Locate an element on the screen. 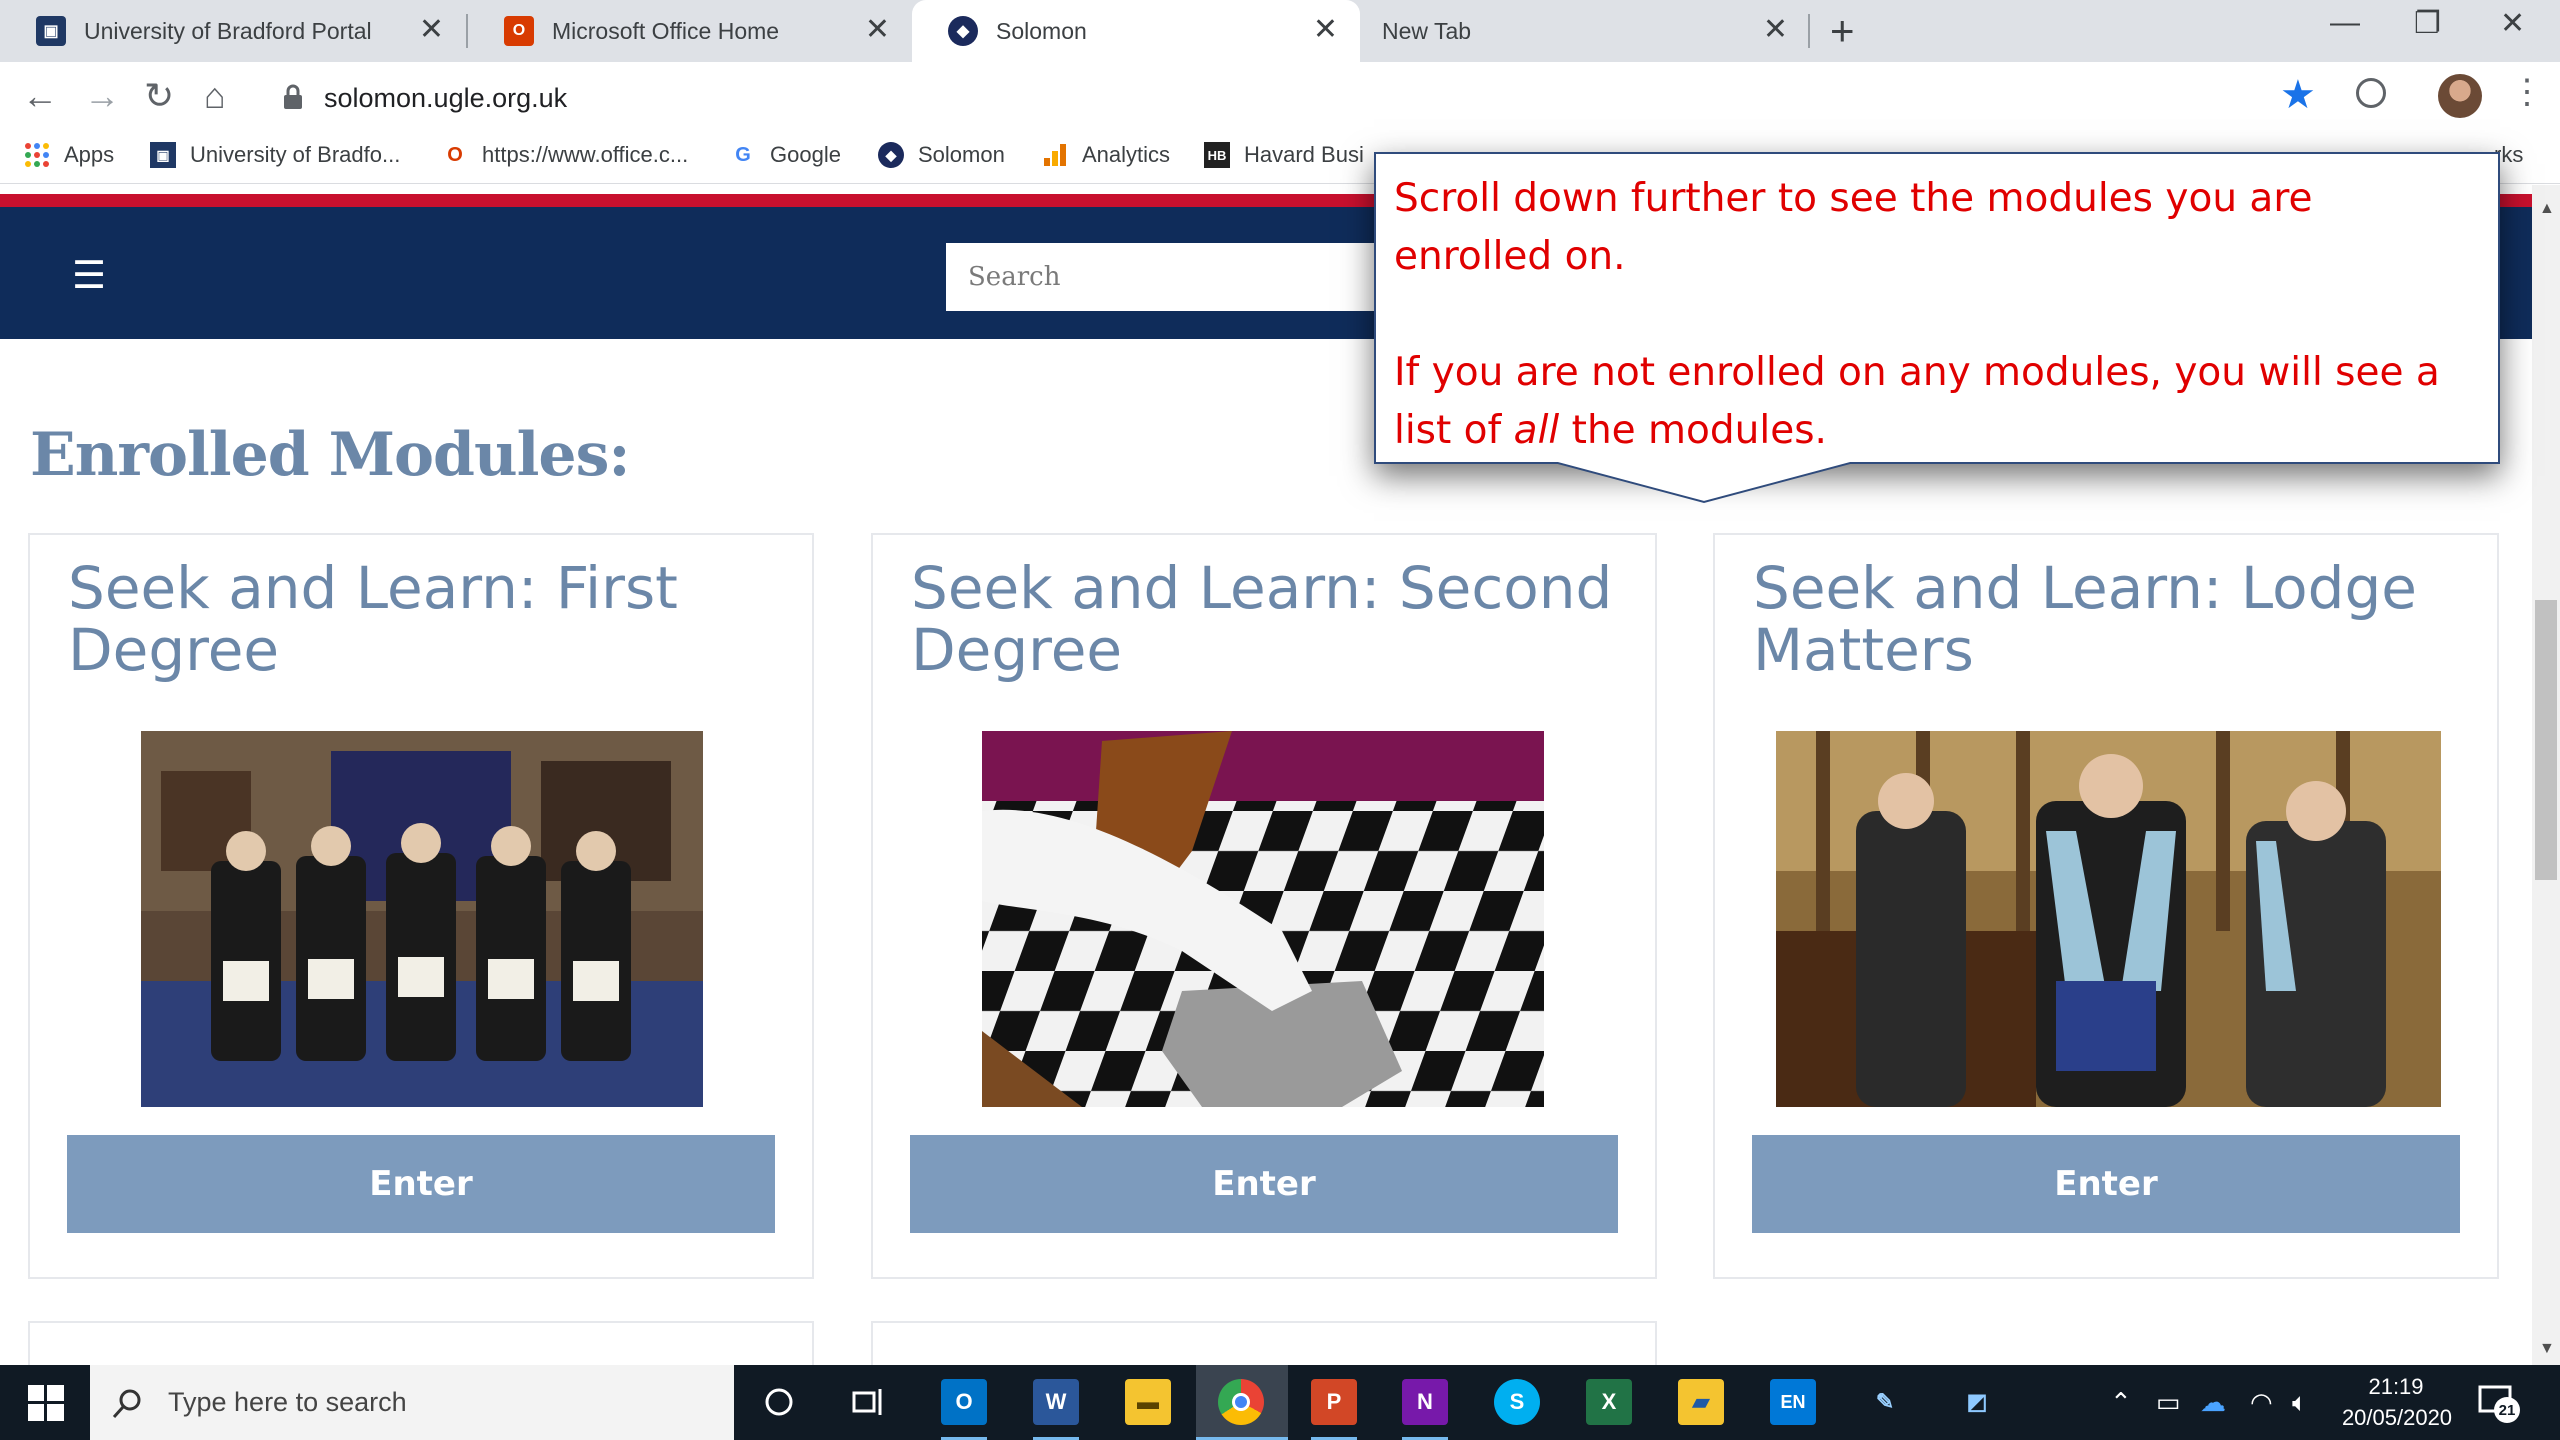 This screenshot has width=2560, height=1440. enrolled-modules-heading: Enrolled Modules: is located at coordinates (330, 455).